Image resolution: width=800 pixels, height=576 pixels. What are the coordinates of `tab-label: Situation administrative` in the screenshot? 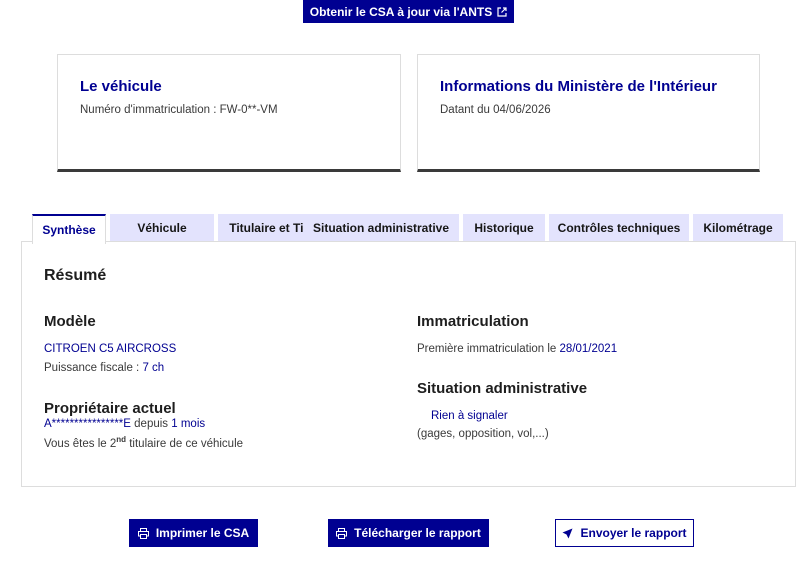 It's located at (381, 228).